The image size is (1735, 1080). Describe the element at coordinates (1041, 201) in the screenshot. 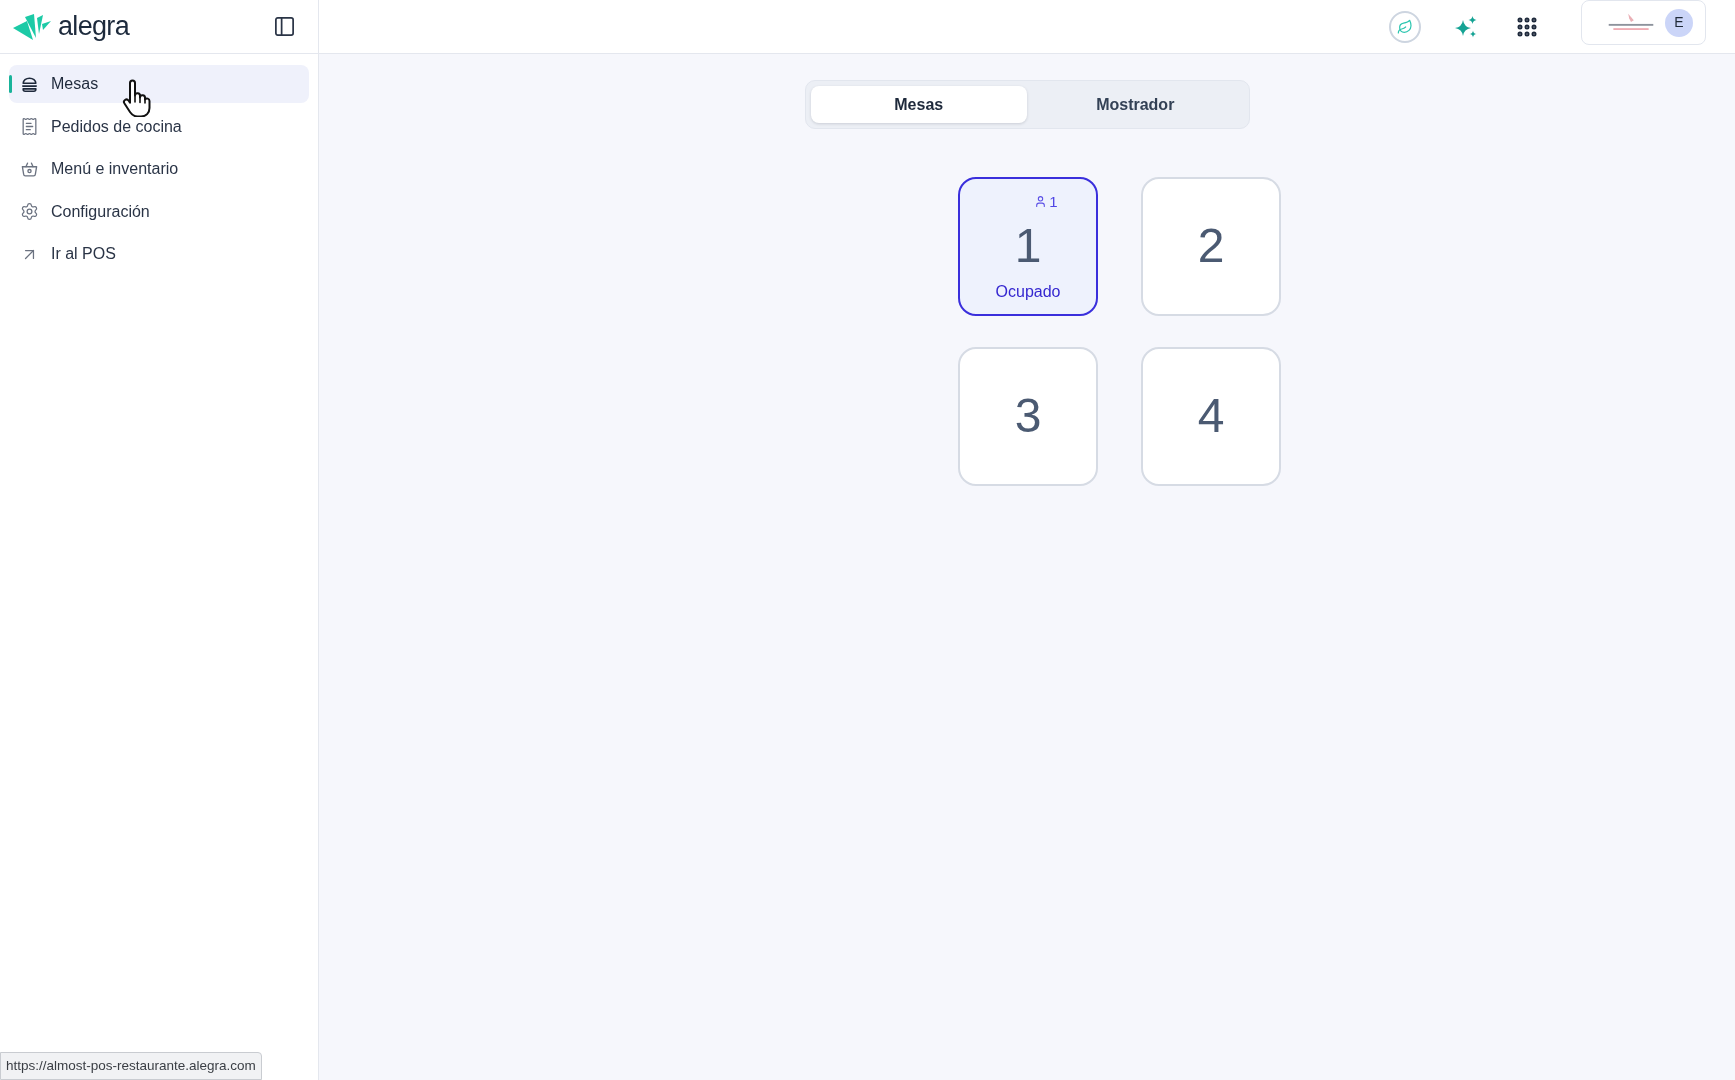

I see `person-icon` at that location.